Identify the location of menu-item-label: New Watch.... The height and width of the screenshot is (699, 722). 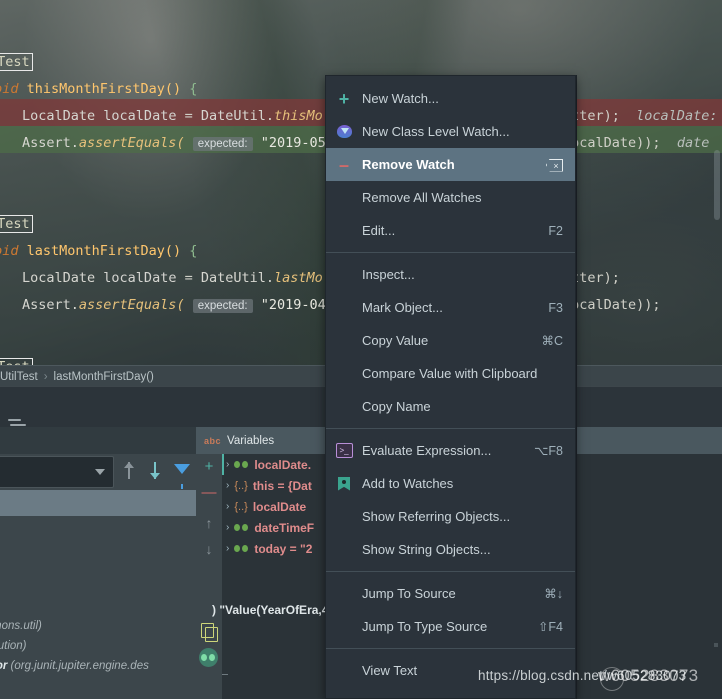
(400, 98).